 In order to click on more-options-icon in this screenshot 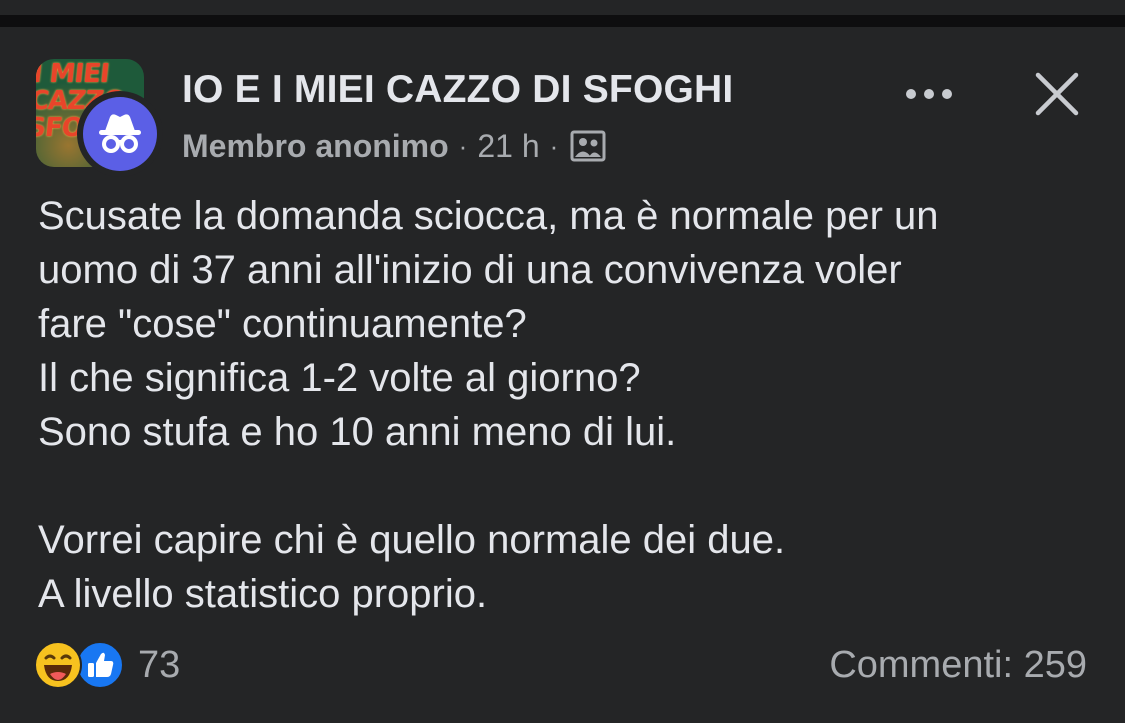, I will do `click(929, 94)`.